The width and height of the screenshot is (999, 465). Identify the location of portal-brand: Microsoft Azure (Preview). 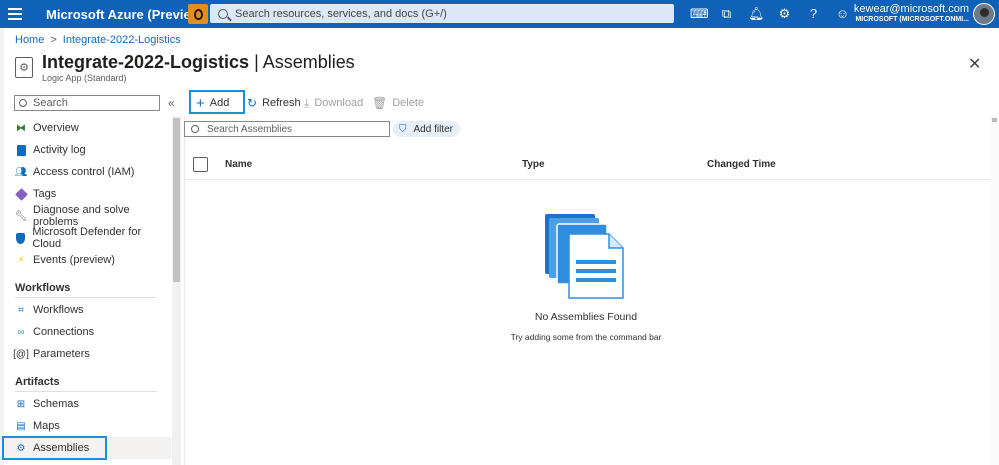
(125, 14).